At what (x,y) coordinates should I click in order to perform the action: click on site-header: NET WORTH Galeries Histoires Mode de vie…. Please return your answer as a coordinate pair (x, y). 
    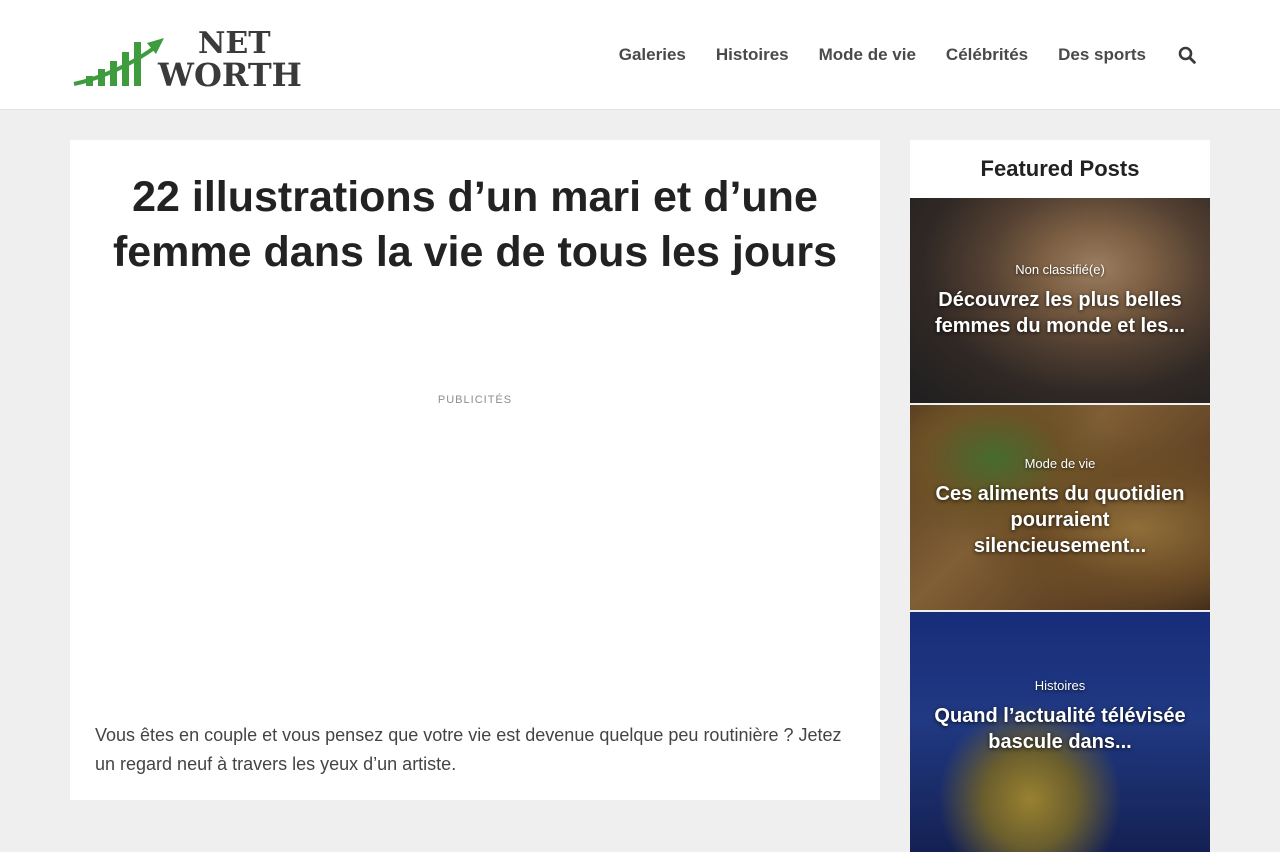
    Looking at the image, I should click on (640, 55).